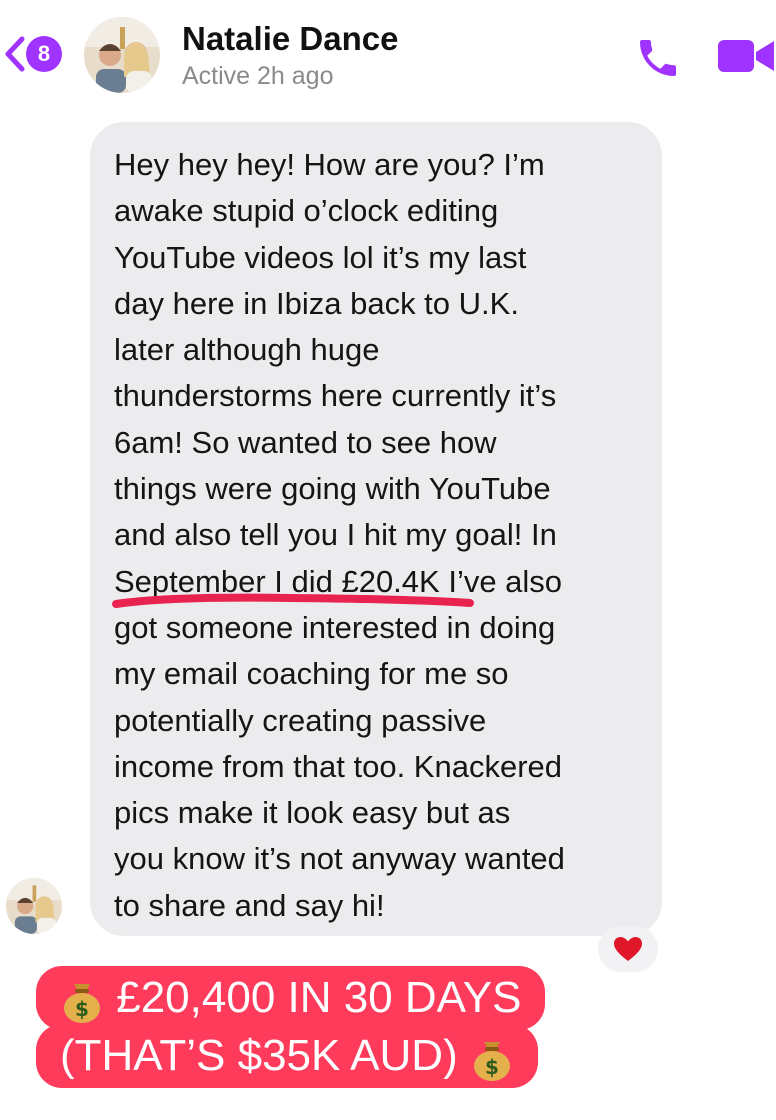 The image size is (776, 1120). I want to click on unread-count-badge: 8, so click(44, 54).